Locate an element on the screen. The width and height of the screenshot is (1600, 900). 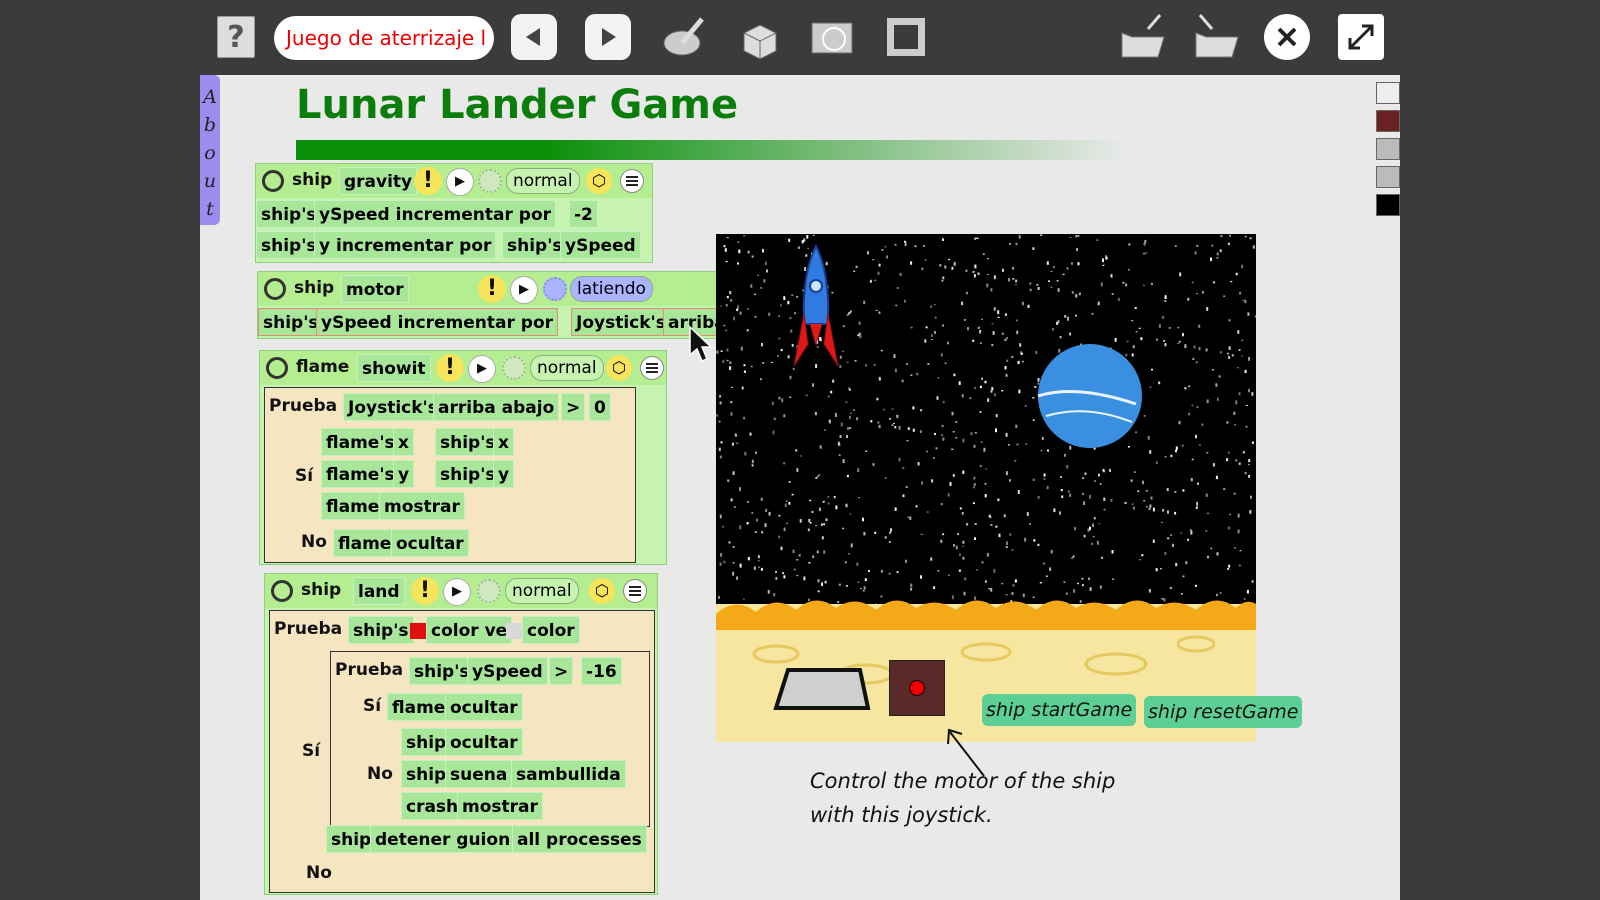
tile-value: 0 is located at coordinates (600, 407).